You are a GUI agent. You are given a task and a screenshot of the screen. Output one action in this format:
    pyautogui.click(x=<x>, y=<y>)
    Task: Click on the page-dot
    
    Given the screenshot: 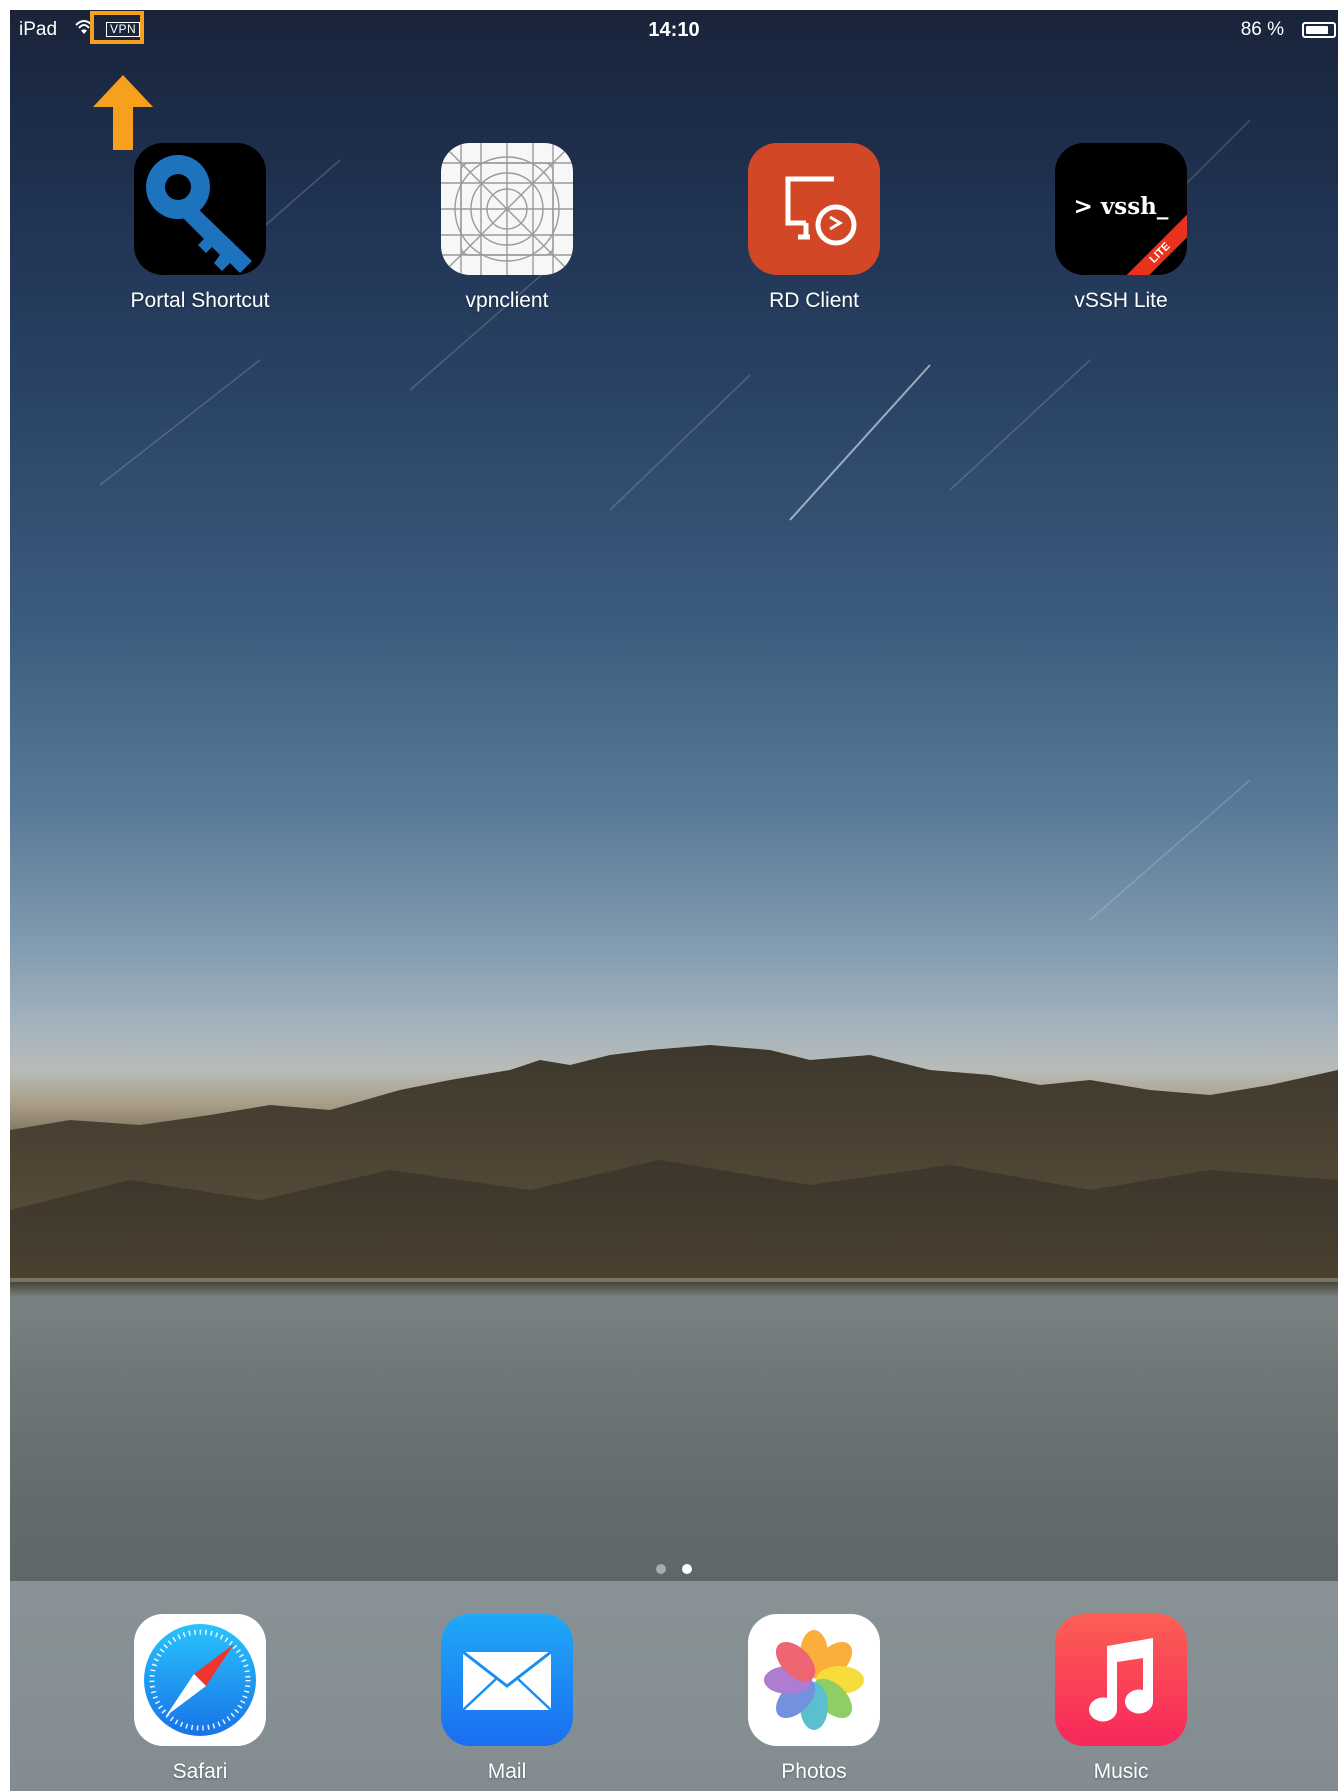 What is the action you would take?
    pyautogui.click(x=660, y=1569)
    